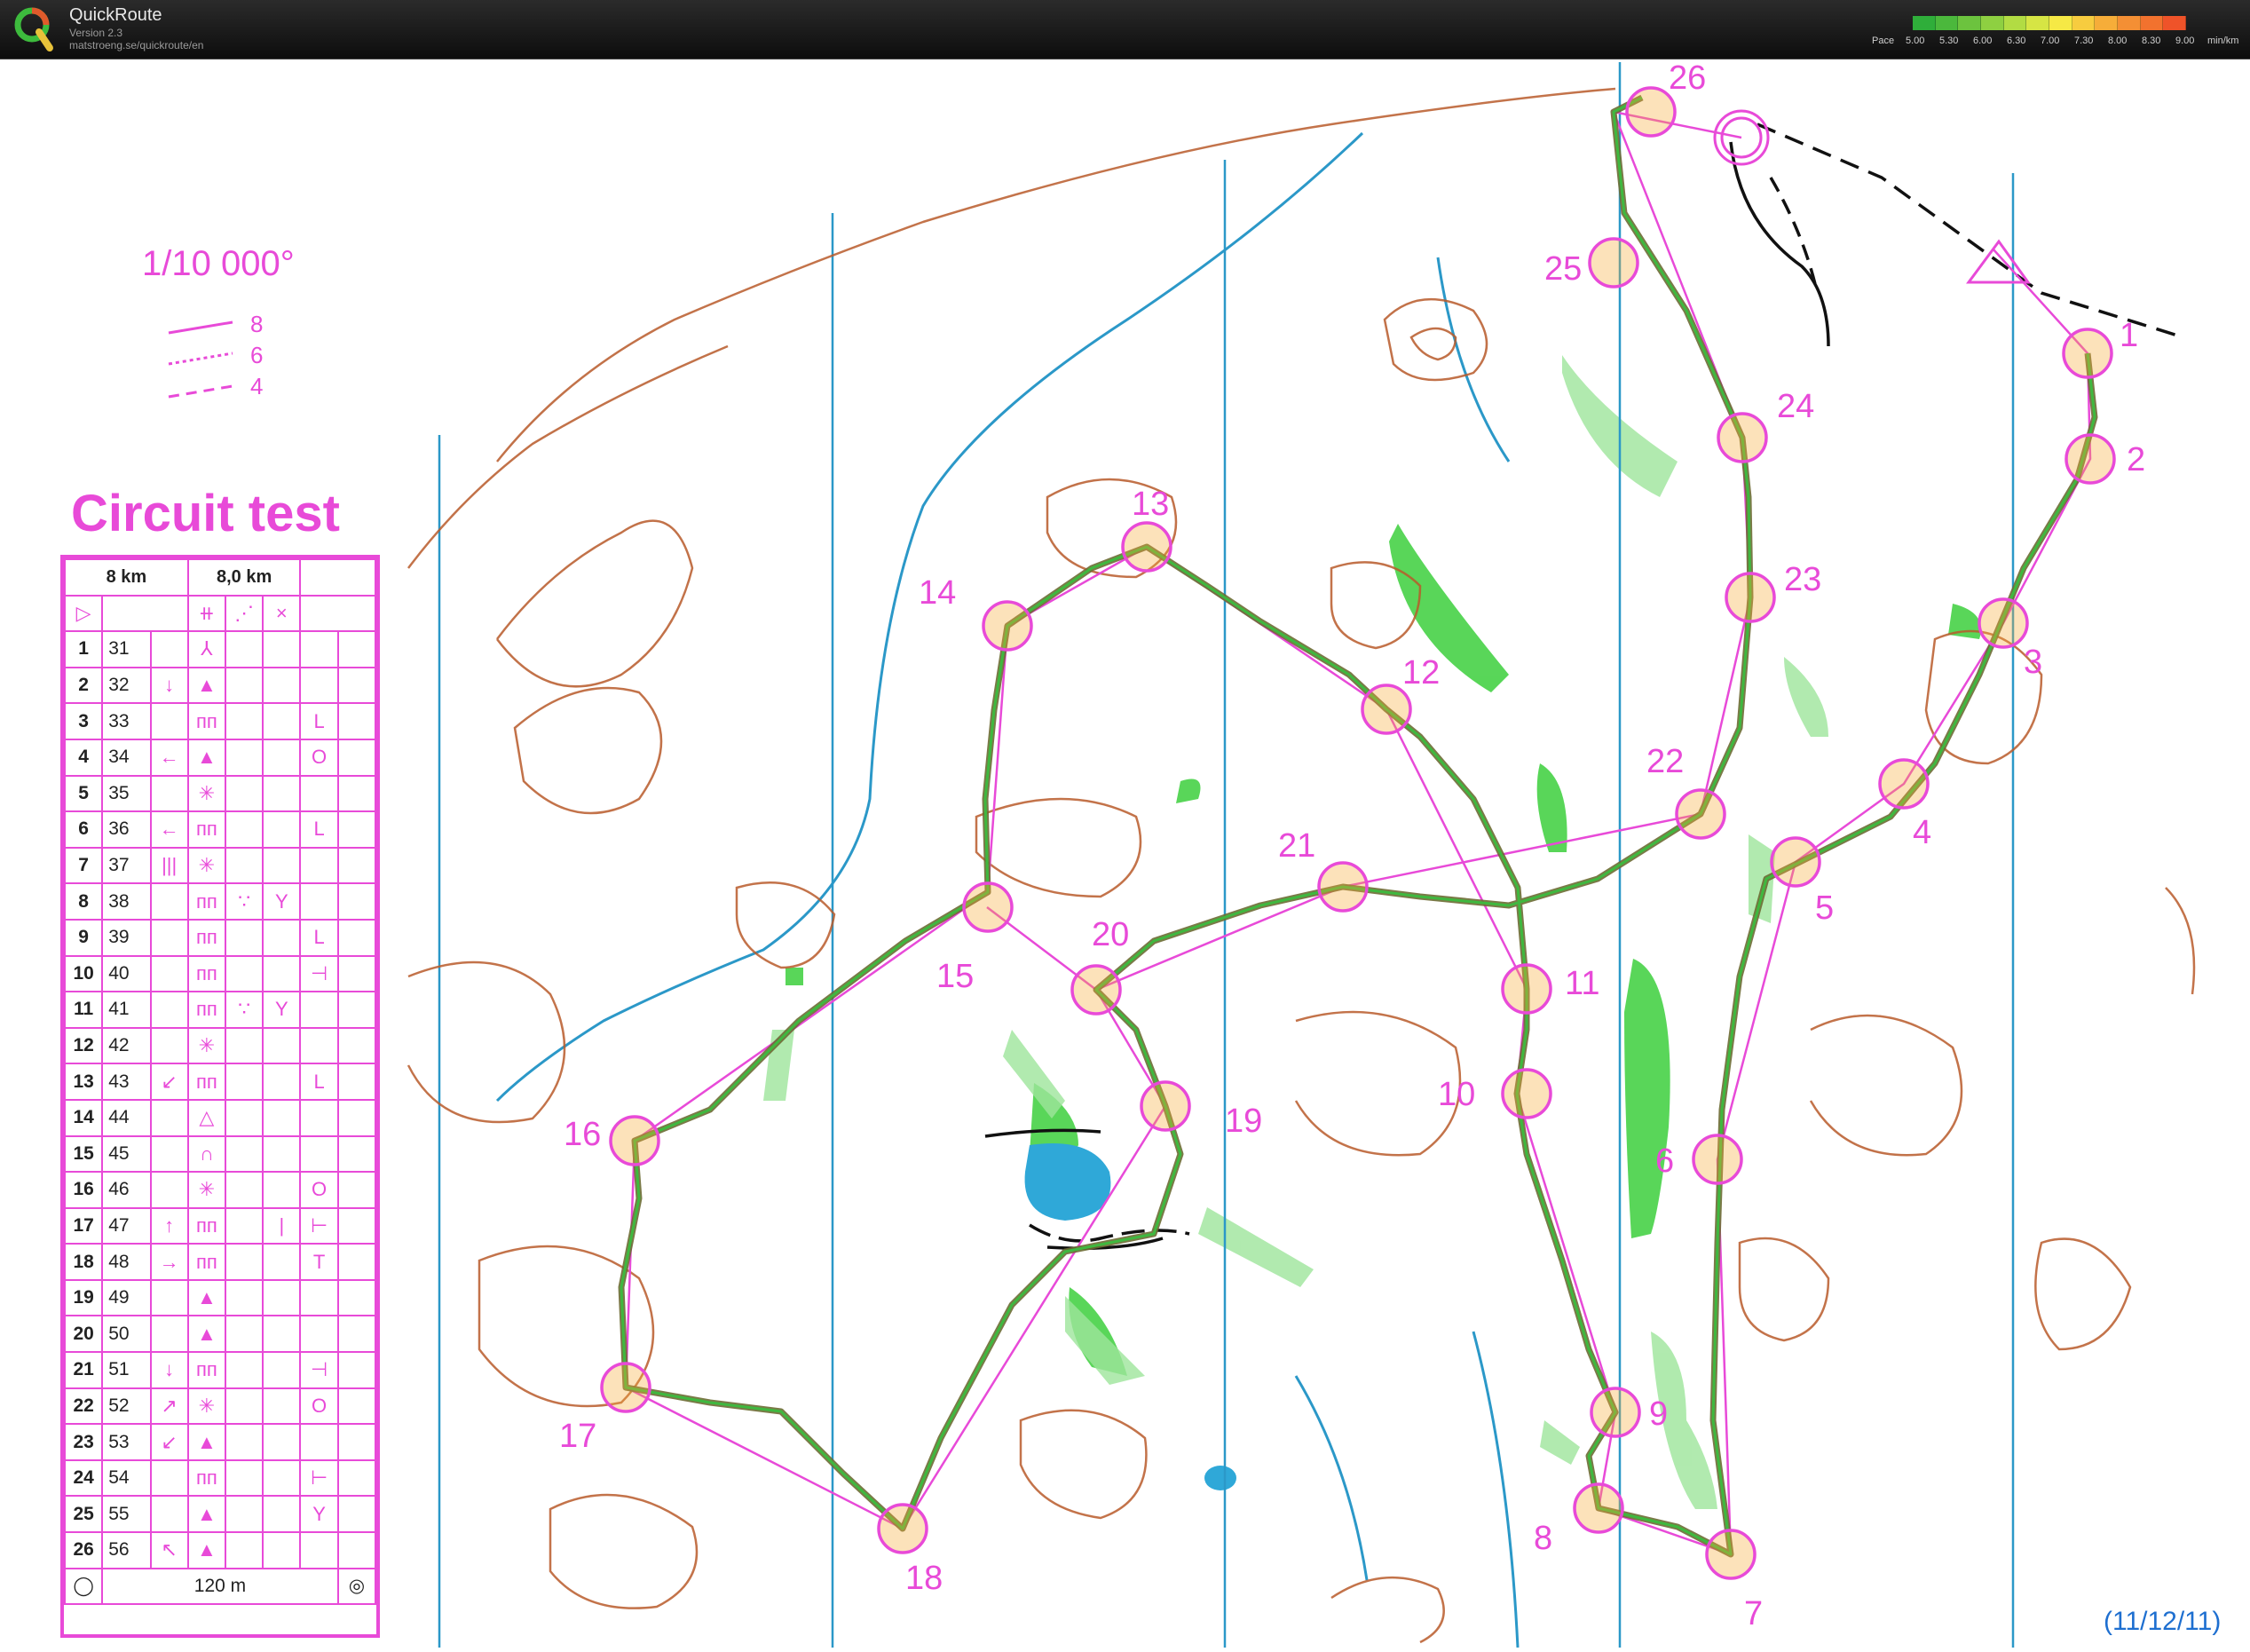  What do you see at coordinates (169, 1082) in the screenshot?
I see `direction-symbol: ↙` at bounding box center [169, 1082].